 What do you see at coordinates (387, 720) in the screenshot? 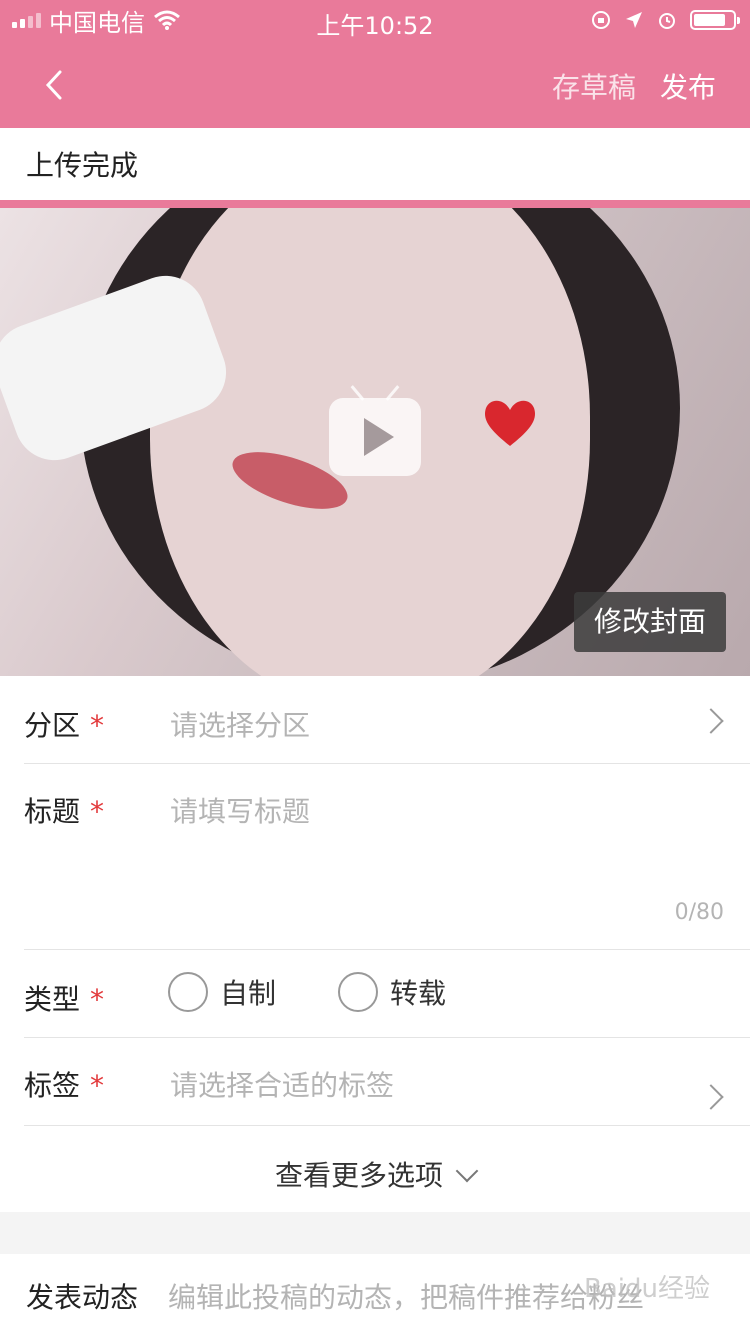
I see `section-row: 分区 * 请选择分区` at bounding box center [387, 720].